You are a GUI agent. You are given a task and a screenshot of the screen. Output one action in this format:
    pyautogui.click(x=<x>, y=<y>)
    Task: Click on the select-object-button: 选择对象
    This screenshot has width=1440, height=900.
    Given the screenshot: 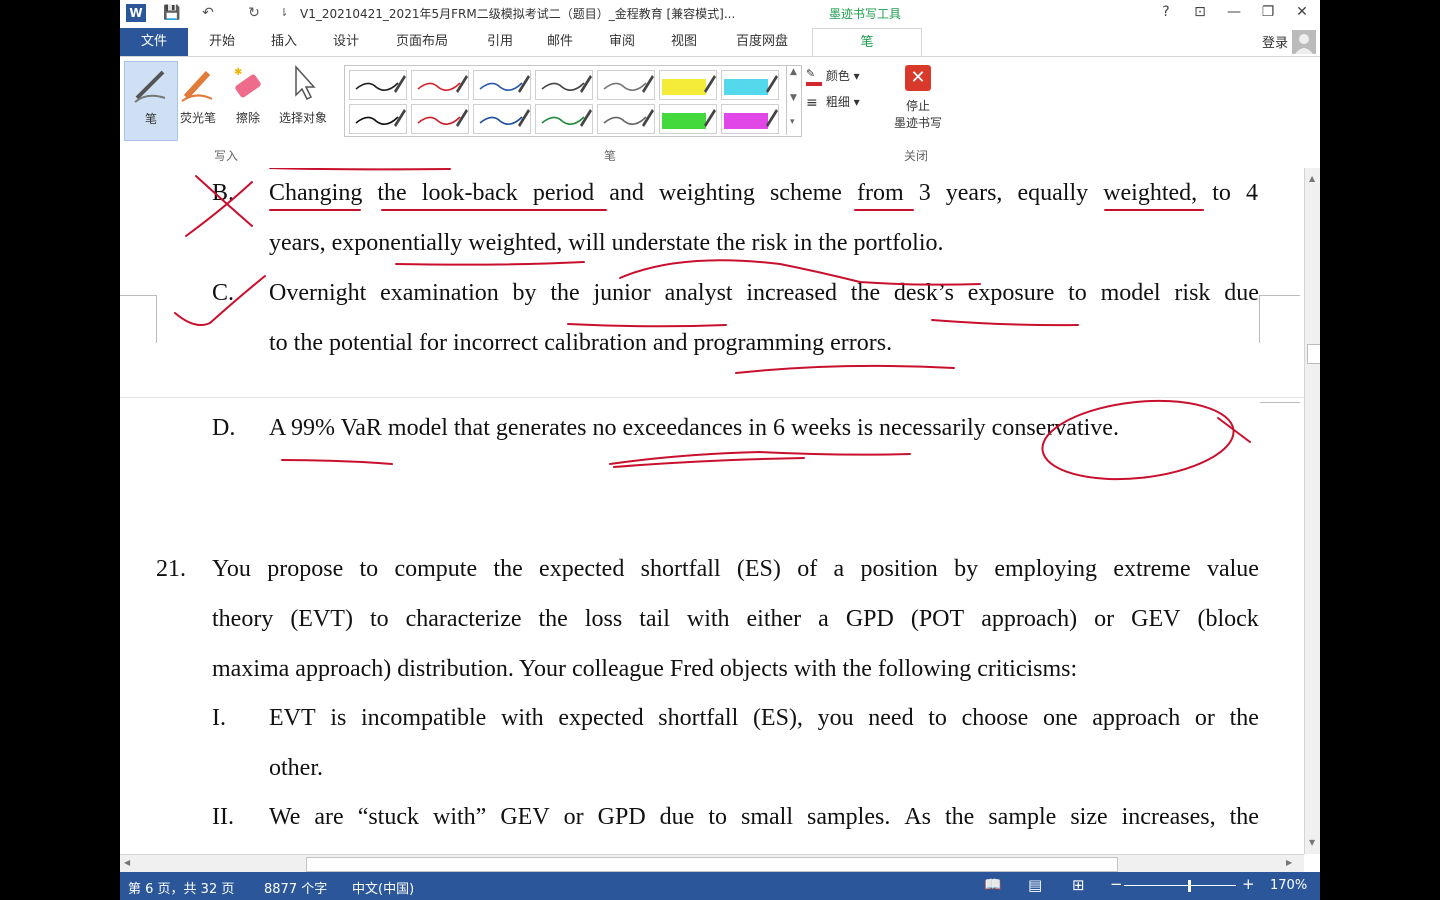 What is the action you would take?
    pyautogui.click(x=303, y=100)
    